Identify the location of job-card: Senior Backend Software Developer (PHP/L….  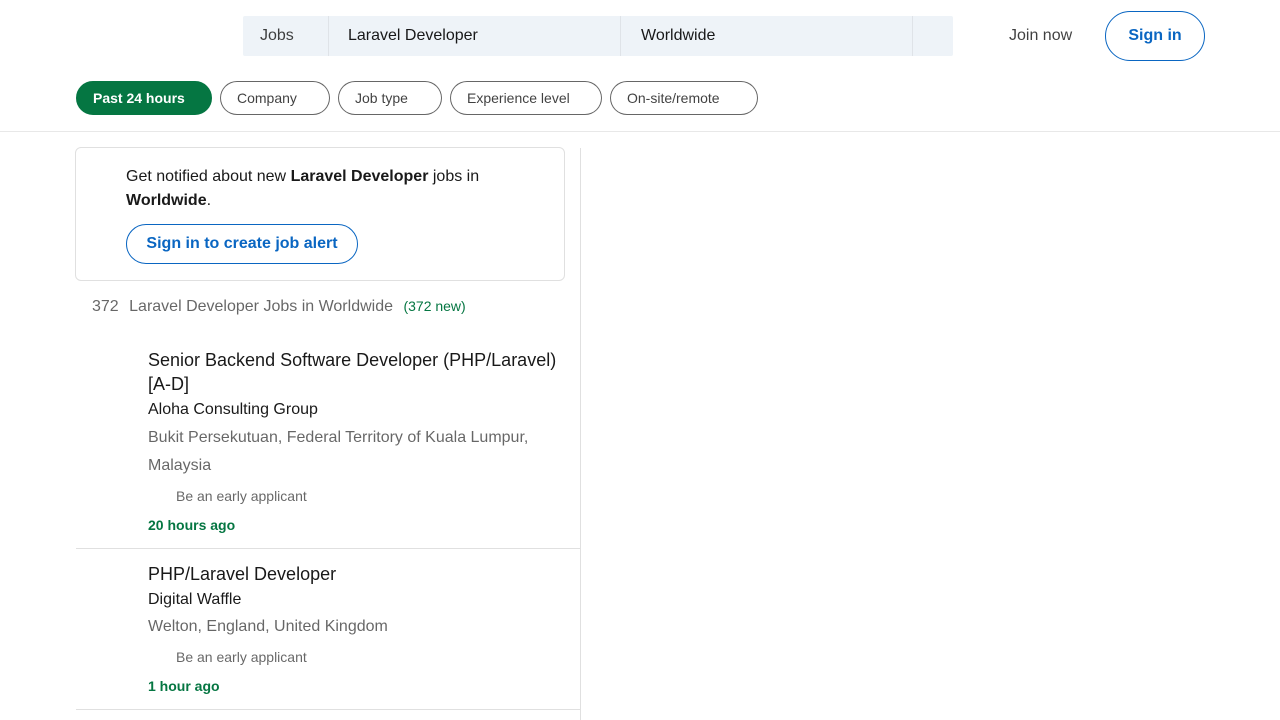
(328, 444).